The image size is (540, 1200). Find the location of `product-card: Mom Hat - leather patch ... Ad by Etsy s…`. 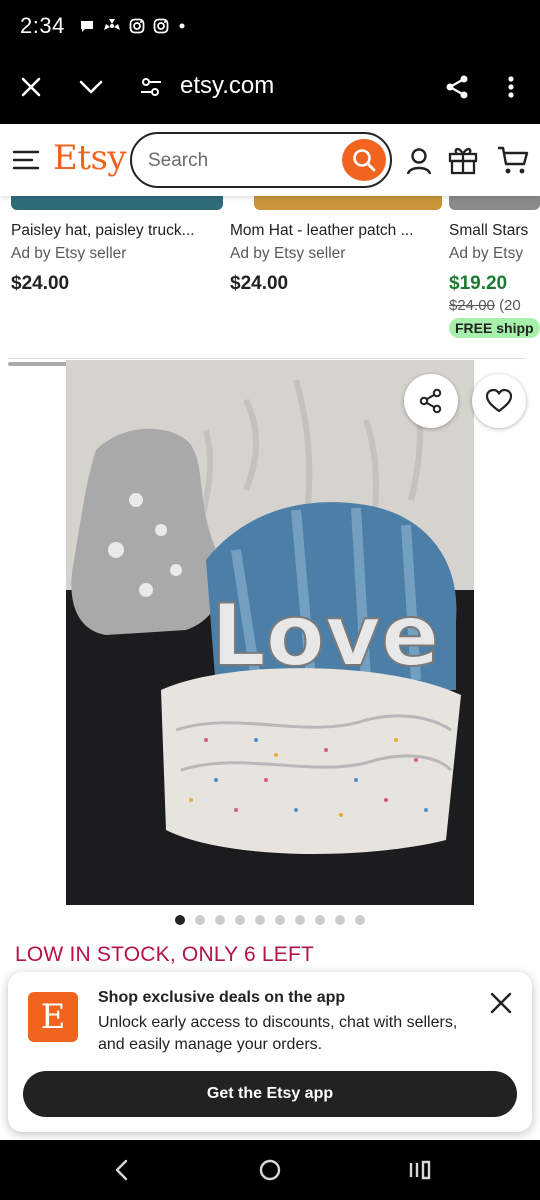

product-card: Mom Hat - leather patch ... Ad by Etsy s… is located at coordinates (336, 245).